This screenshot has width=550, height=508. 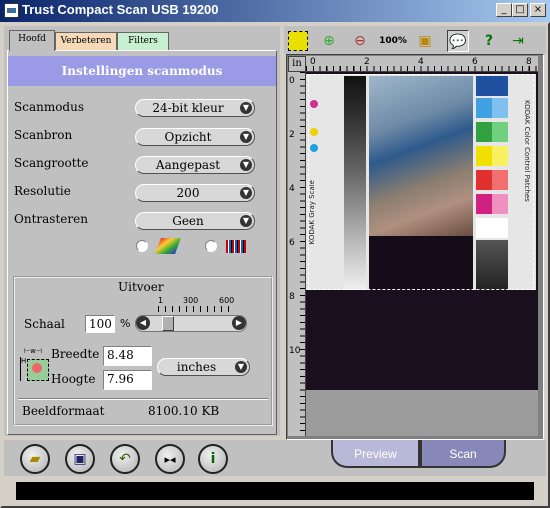 I want to click on slider-right-icon: ▶, so click(x=239, y=323).